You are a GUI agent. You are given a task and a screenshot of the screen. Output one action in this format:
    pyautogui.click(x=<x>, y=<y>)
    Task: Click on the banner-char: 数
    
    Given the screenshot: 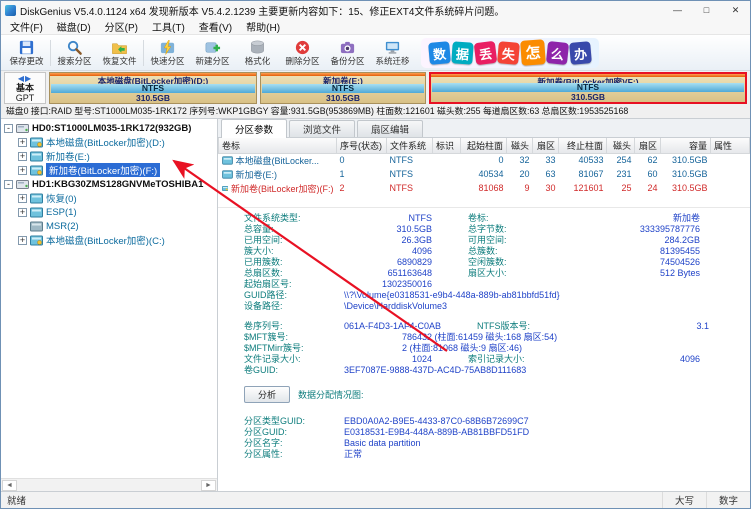 What is the action you would take?
    pyautogui.click(x=439, y=52)
    